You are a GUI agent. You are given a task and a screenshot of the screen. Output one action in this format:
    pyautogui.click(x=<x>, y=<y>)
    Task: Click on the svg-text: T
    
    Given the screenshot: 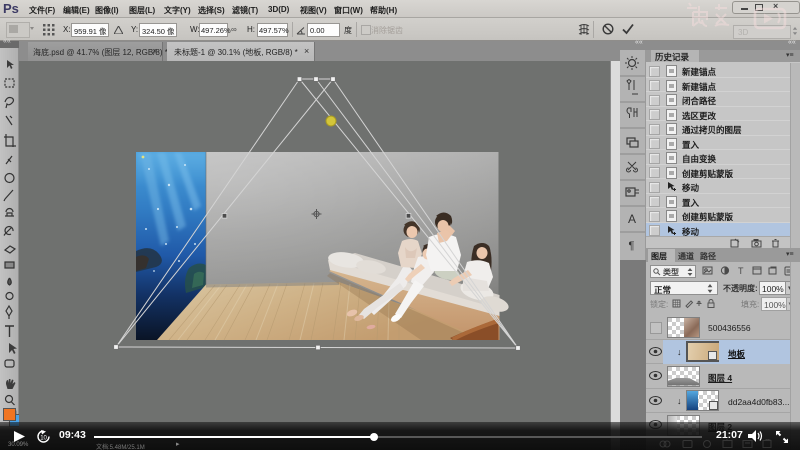 What is the action you would take?
    pyautogui.click(x=741, y=271)
    